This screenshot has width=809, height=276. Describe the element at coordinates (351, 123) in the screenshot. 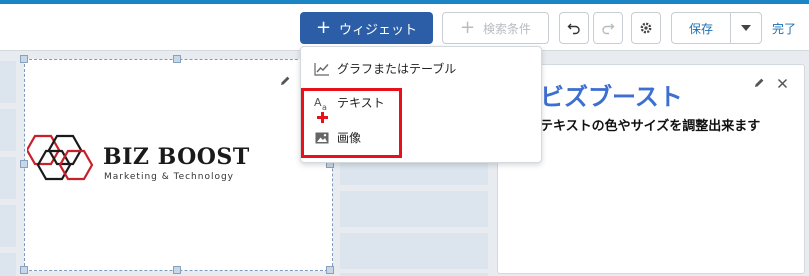

I see `highlight-annotation-box` at that location.